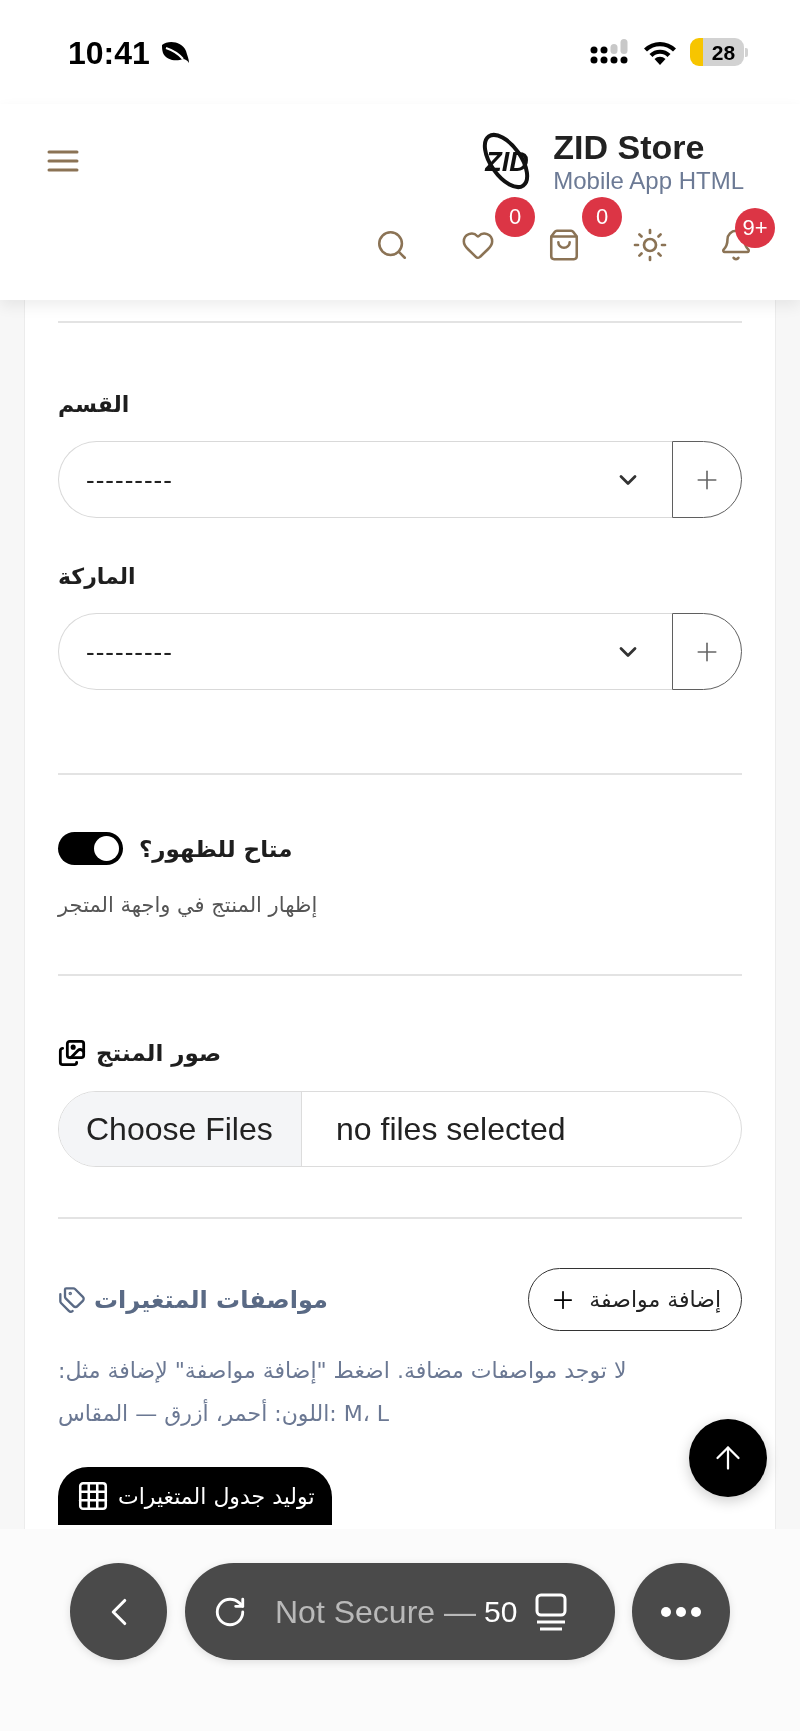 This screenshot has width=800, height=1731. I want to click on toggle-label: متاح للظهور؟, so click(216, 849).